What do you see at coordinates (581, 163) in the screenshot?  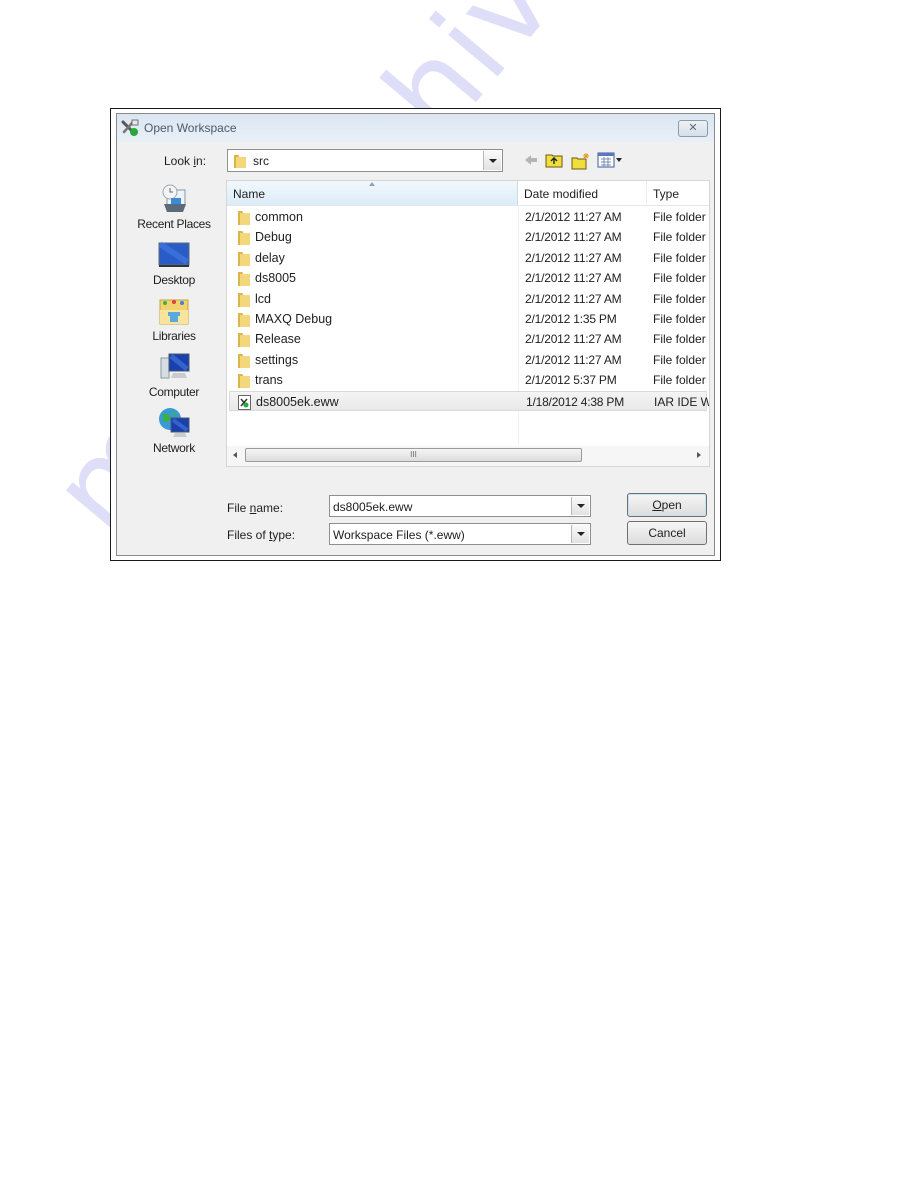 I see `new-folder-icon` at bounding box center [581, 163].